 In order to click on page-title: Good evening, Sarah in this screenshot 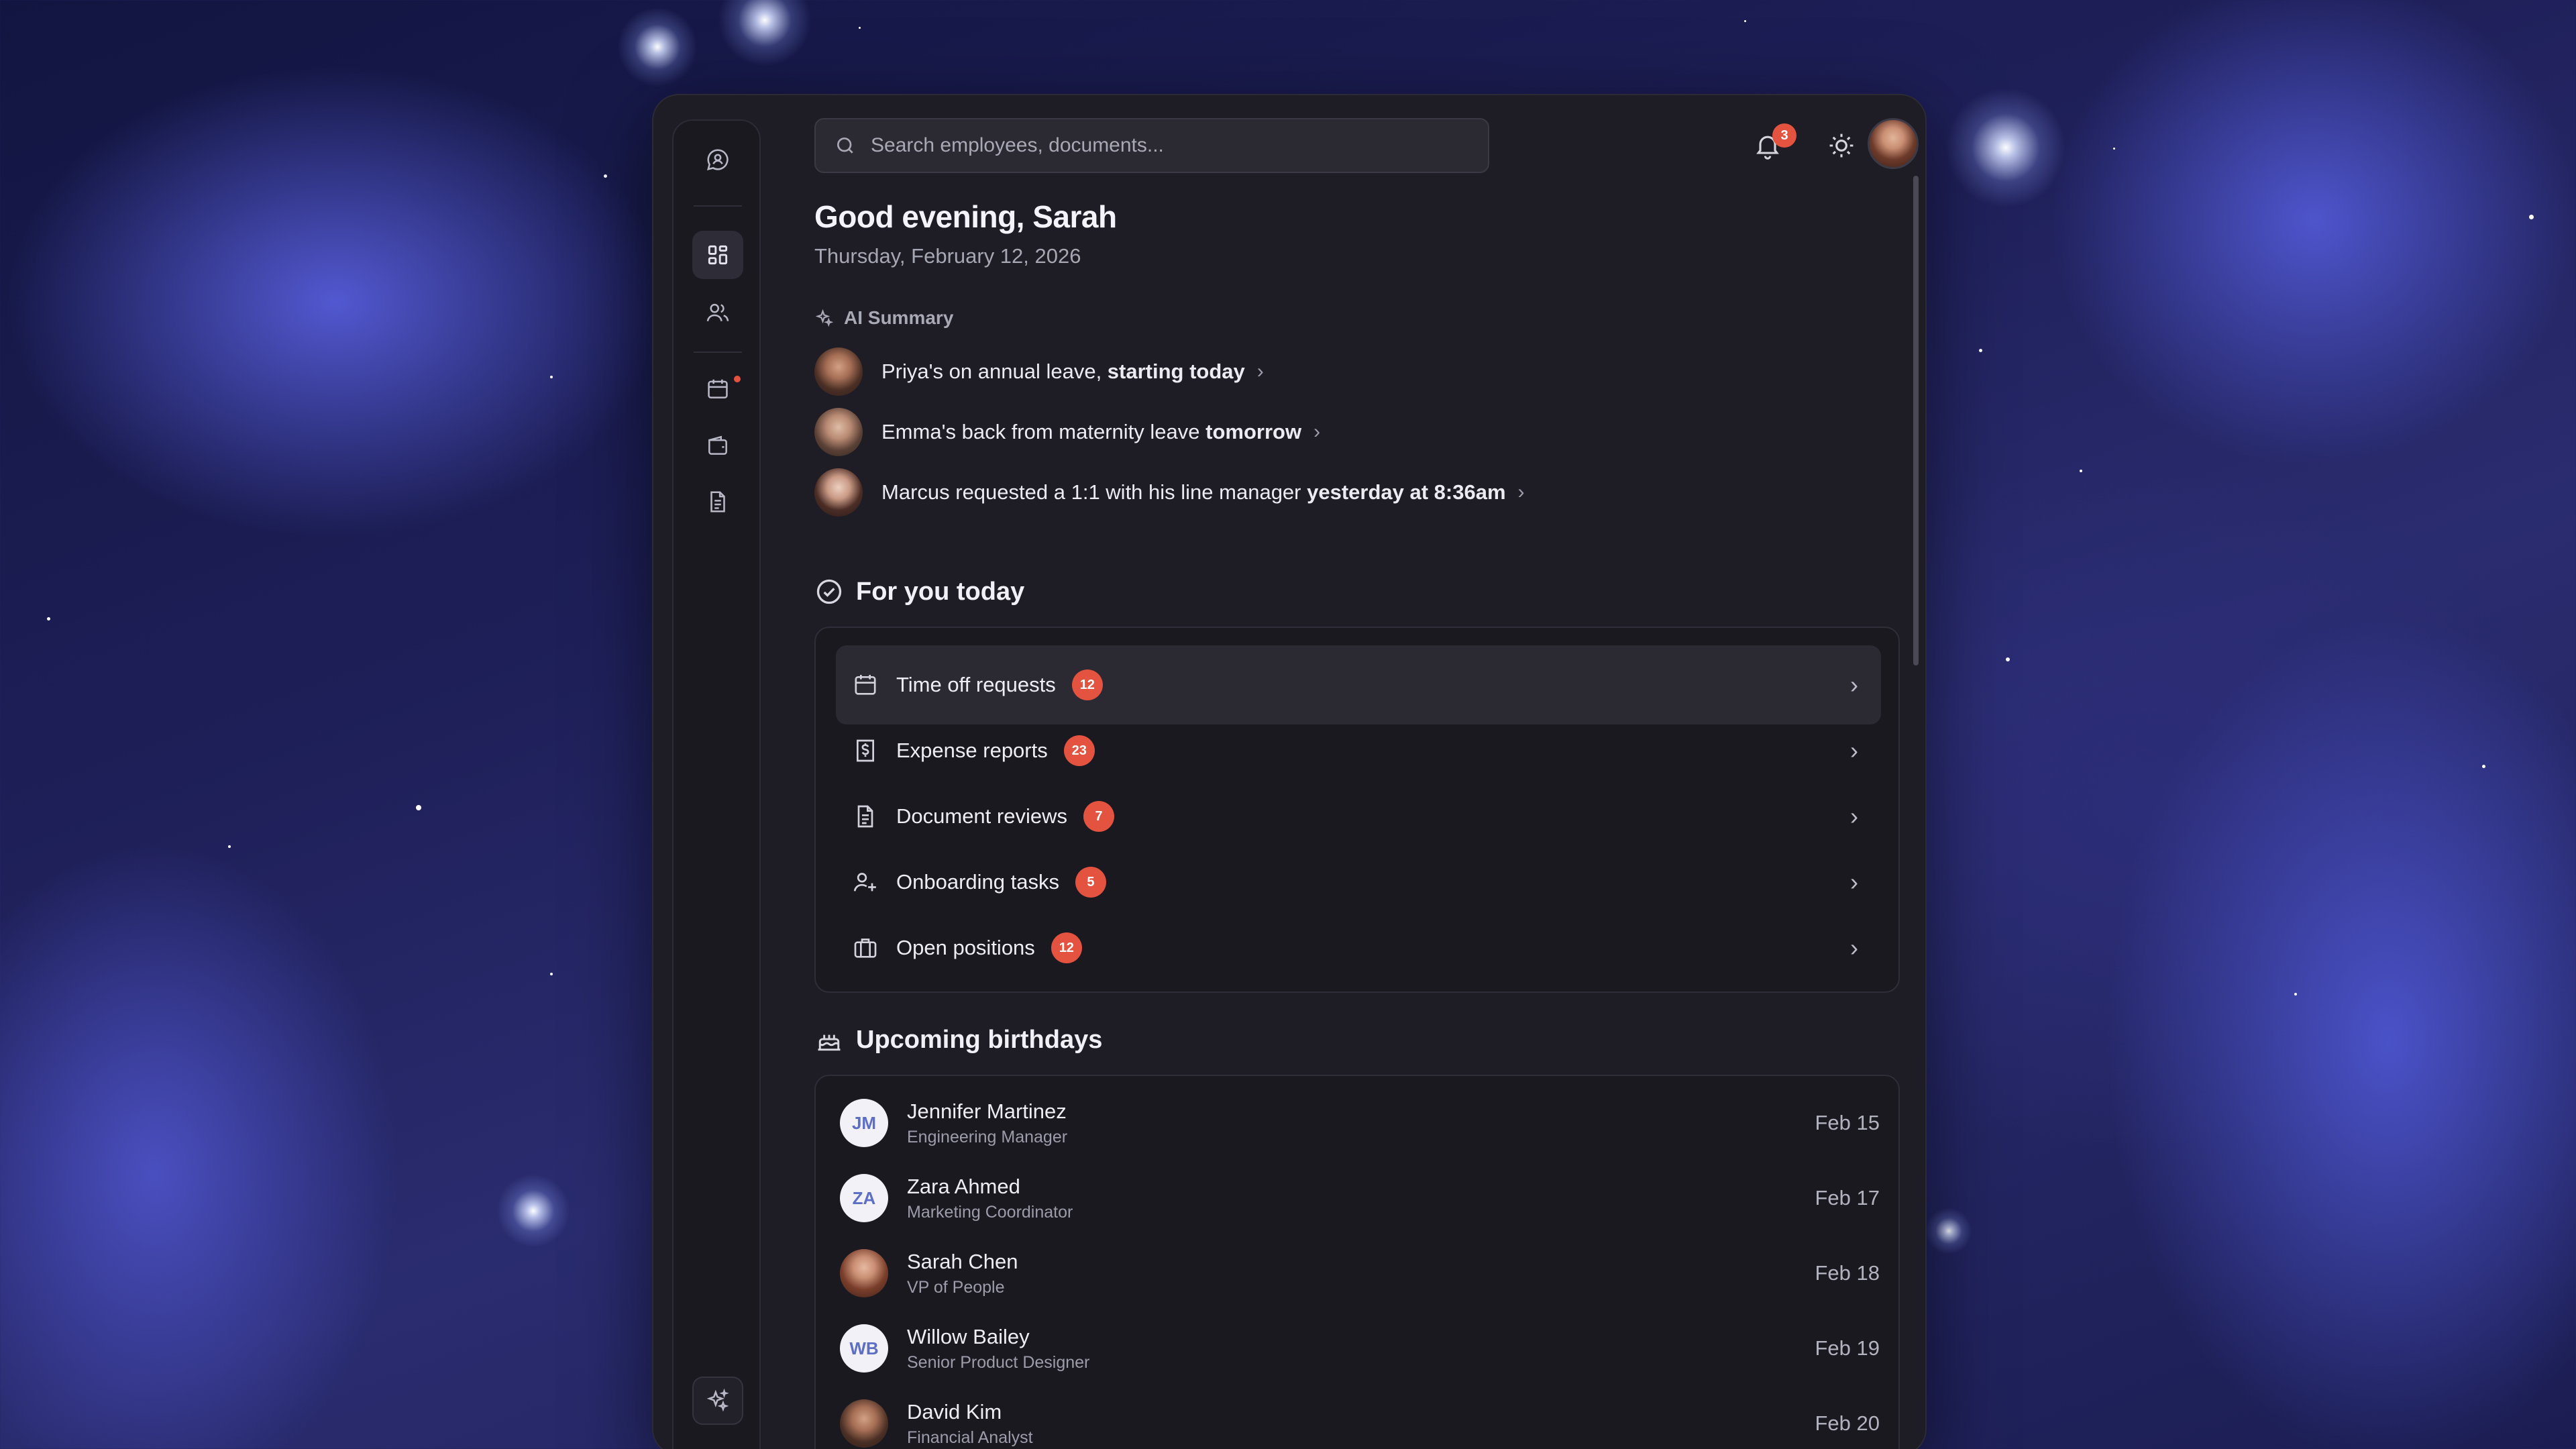, I will do `click(965, 216)`.